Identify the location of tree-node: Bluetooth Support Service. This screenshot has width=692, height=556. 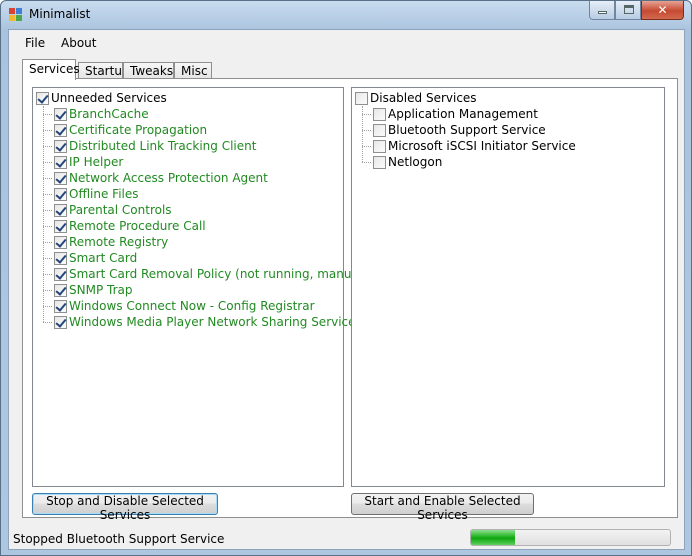
(464, 130).